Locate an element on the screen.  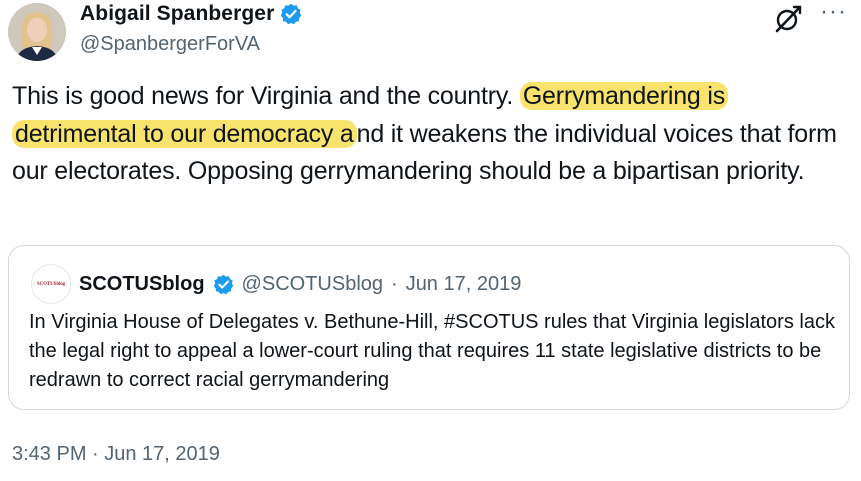
author-name-row: Abigail Spanberger is located at coordinates (191, 14).